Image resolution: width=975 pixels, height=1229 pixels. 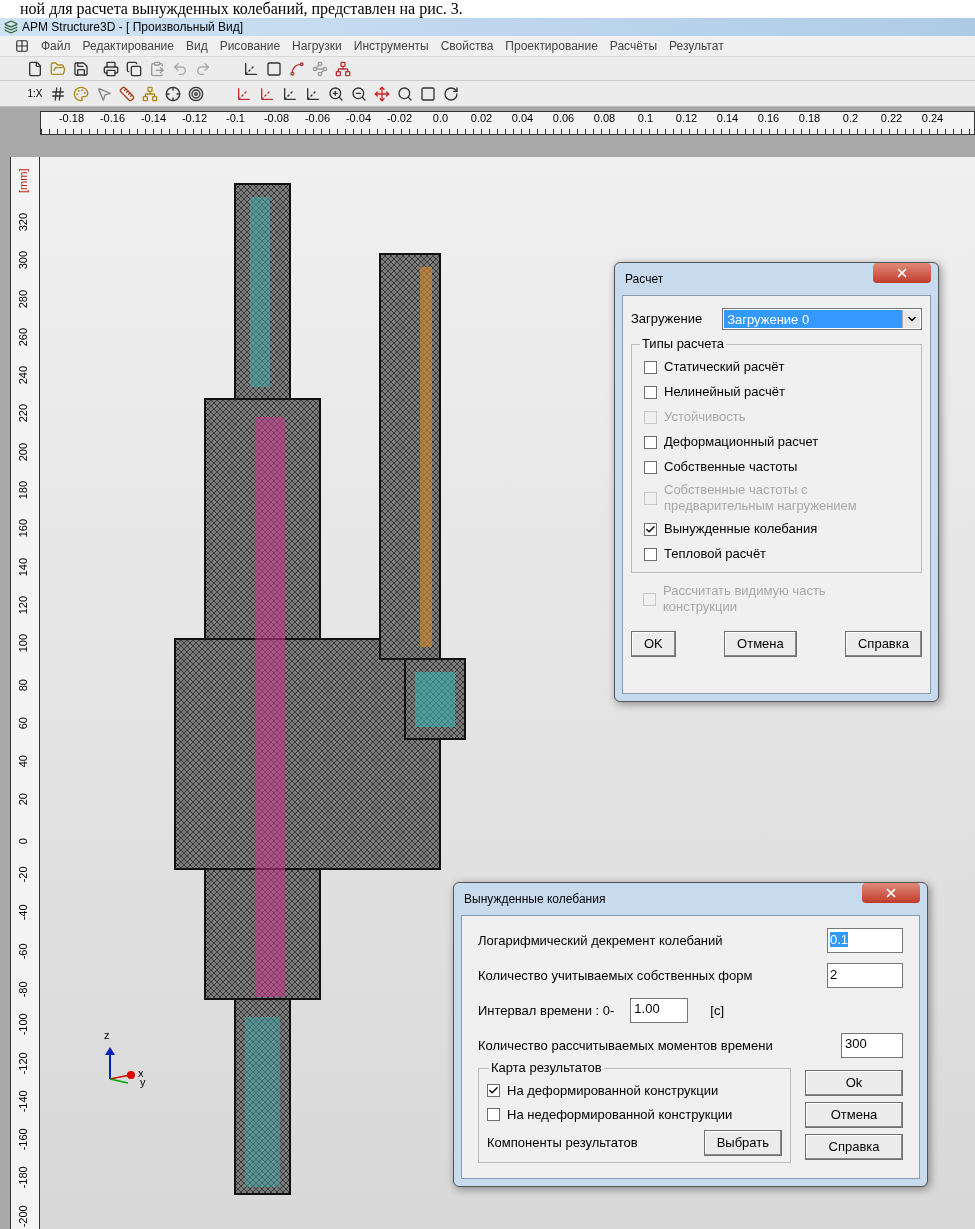 I want to click on ruler-label: -20, so click(x=23, y=874).